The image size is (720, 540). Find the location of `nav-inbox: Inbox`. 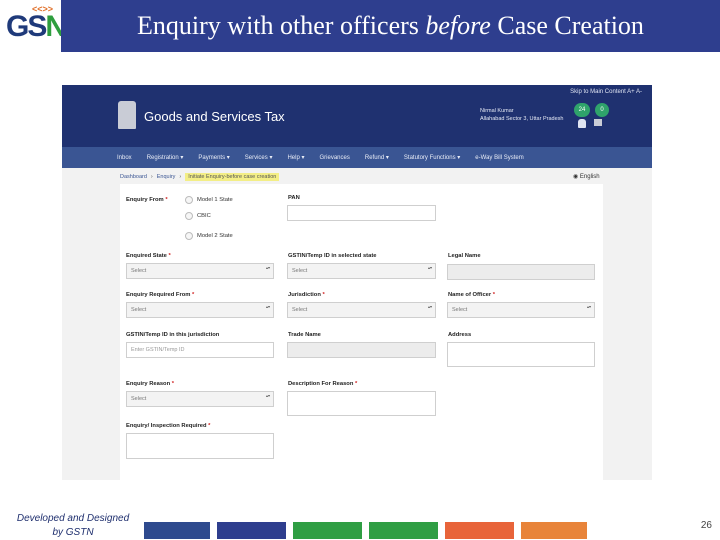

nav-inbox: Inbox is located at coordinates (124, 158).